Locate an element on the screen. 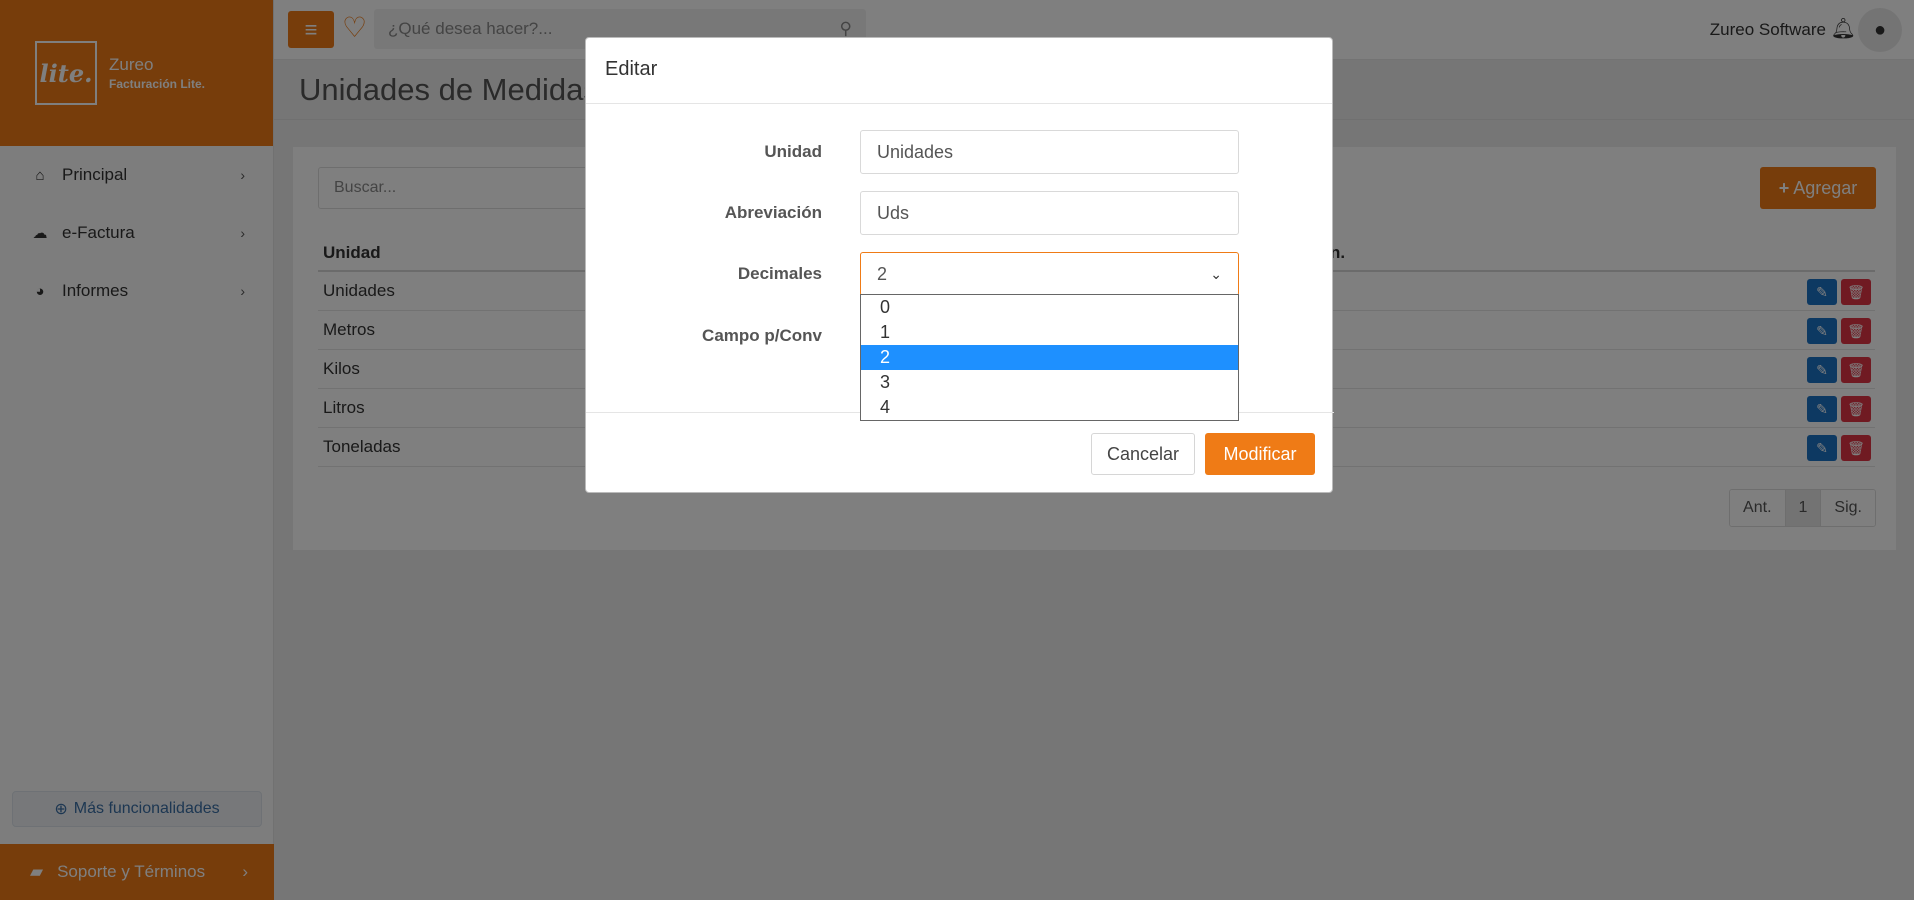  unidad-input: Unidades is located at coordinates (1049, 152).